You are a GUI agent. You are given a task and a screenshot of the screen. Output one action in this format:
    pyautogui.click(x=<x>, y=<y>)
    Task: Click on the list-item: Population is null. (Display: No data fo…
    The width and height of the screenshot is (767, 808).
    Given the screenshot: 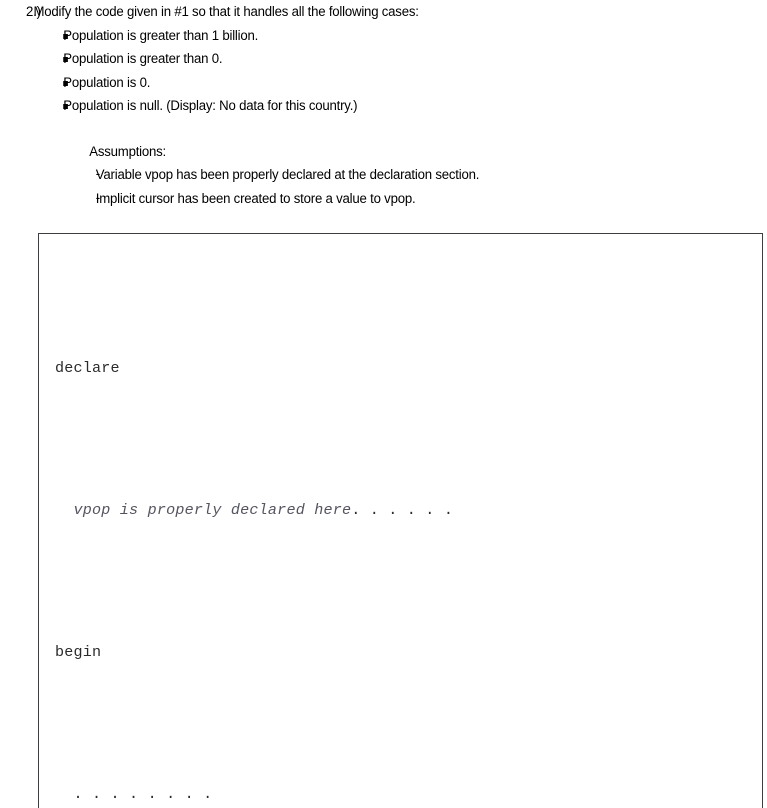 What is the action you would take?
    pyautogui.click(x=178, y=106)
    